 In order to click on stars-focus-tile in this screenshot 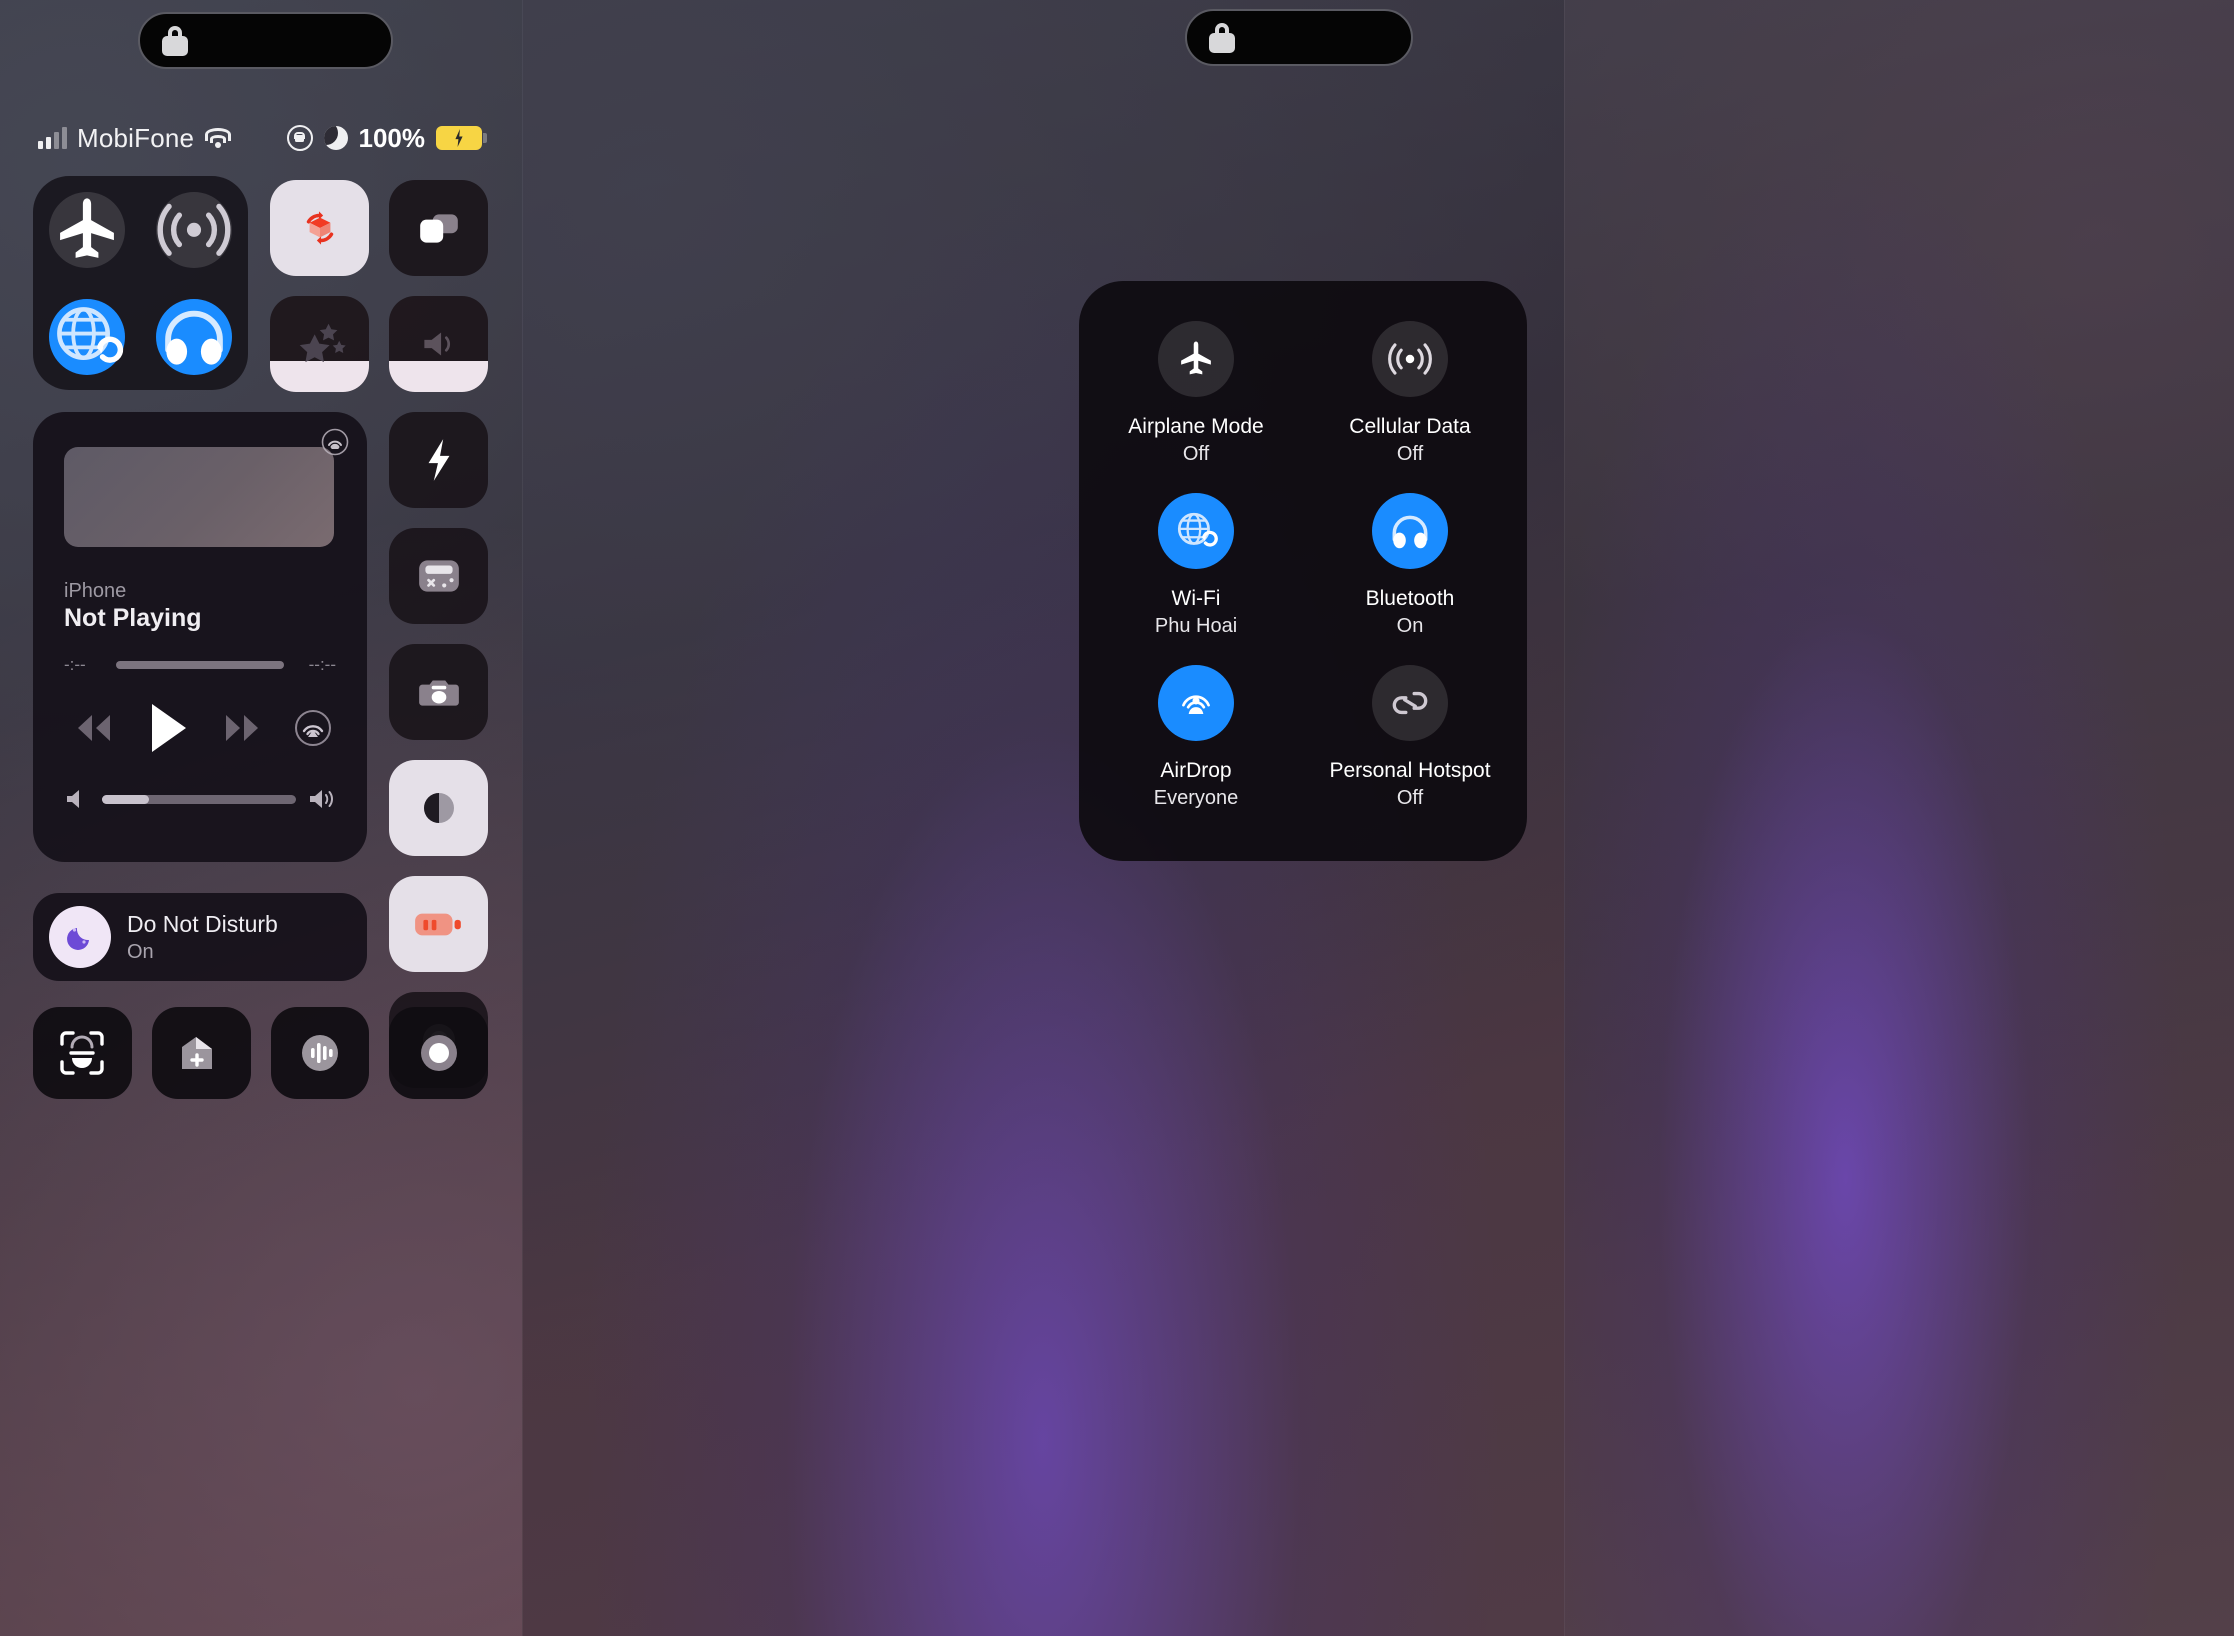, I will do `click(319, 344)`.